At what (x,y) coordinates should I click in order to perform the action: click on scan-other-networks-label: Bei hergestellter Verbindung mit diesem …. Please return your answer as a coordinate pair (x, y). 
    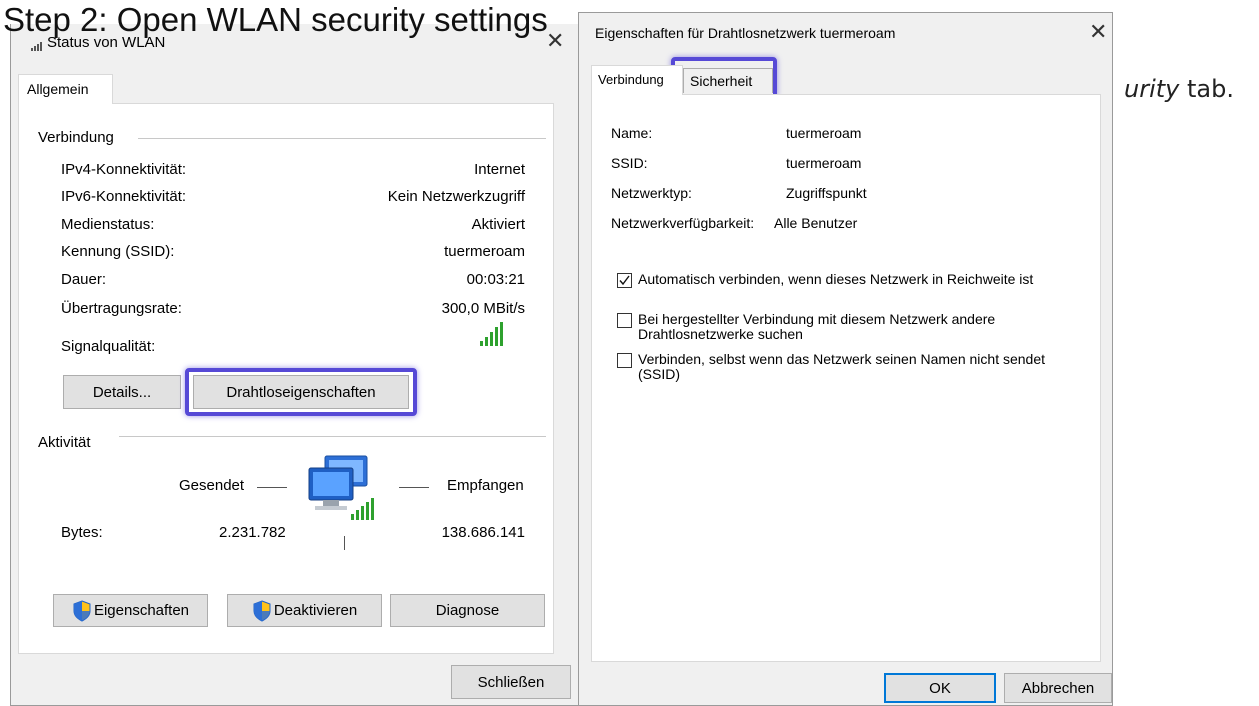
    Looking at the image, I should click on (817, 326).